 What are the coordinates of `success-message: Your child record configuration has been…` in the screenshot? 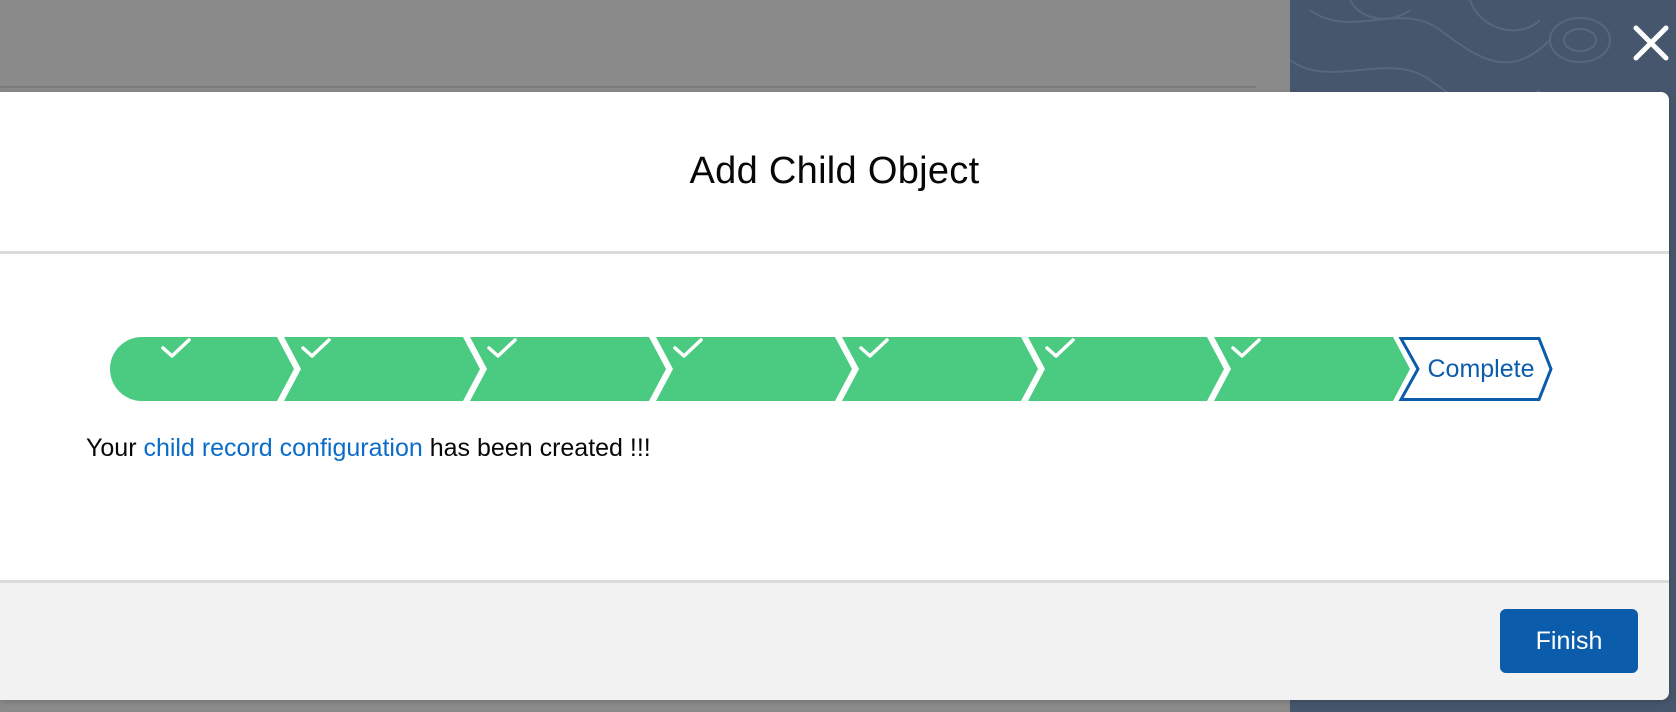 It's located at (368, 448).